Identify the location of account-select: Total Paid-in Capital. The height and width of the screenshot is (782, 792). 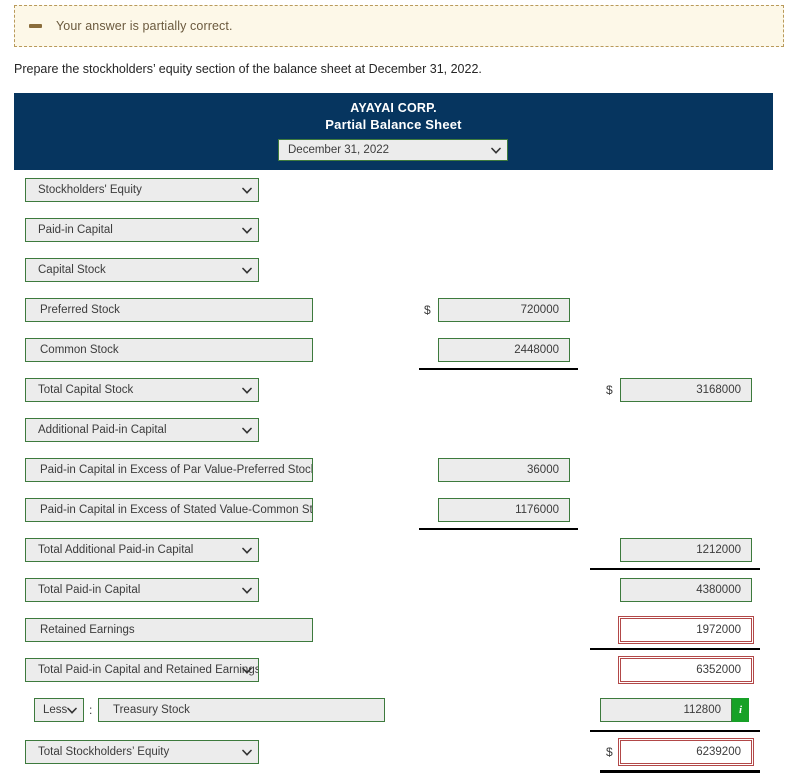
(142, 590).